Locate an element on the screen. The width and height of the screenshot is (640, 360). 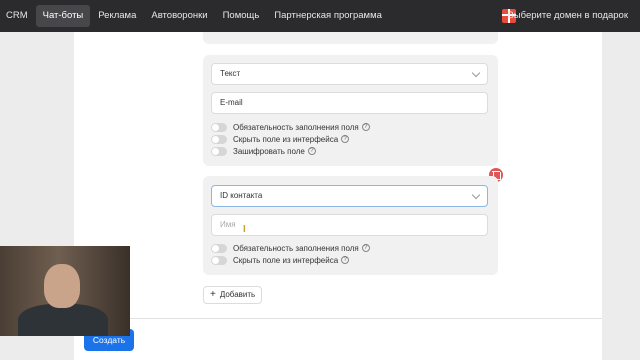
field-name-placeholder: Имя is located at coordinates (228, 224).